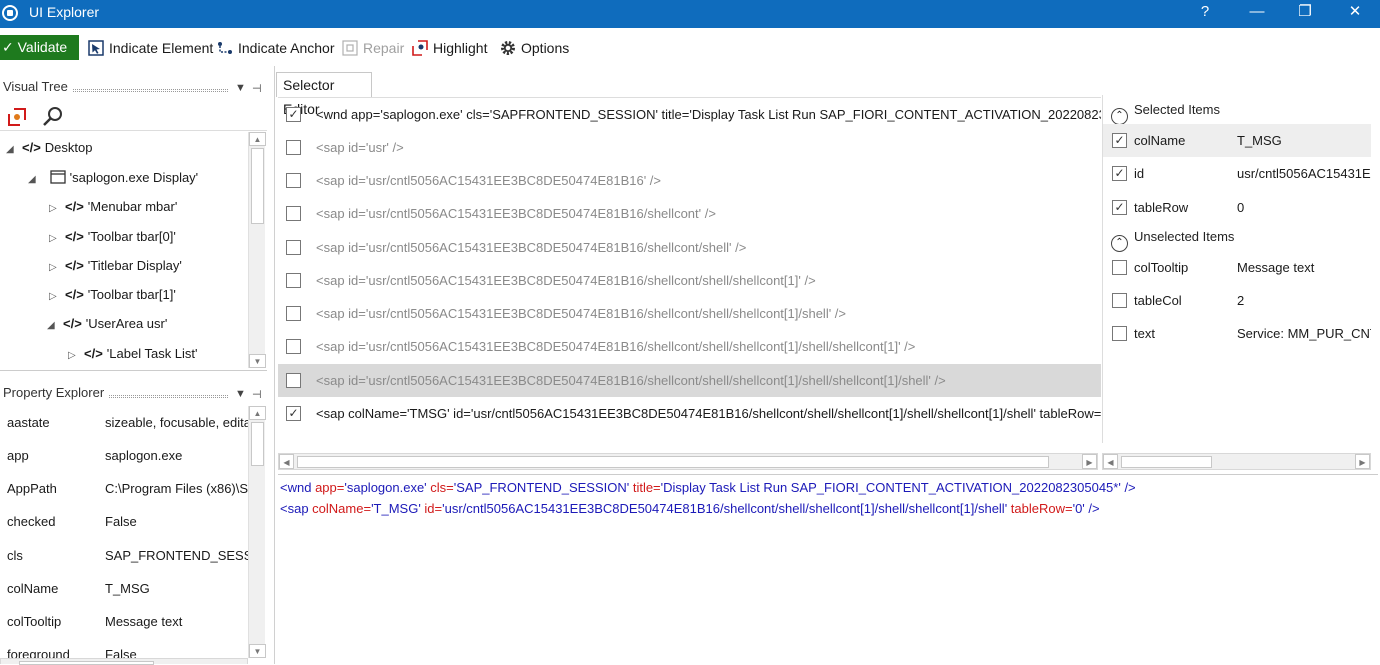  What do you see at coordinates (133, 354) in the screenshot?
I see `tree-node-label-task-list: ▷ </> 'Label Task List'` at bounding box center [133, 354].